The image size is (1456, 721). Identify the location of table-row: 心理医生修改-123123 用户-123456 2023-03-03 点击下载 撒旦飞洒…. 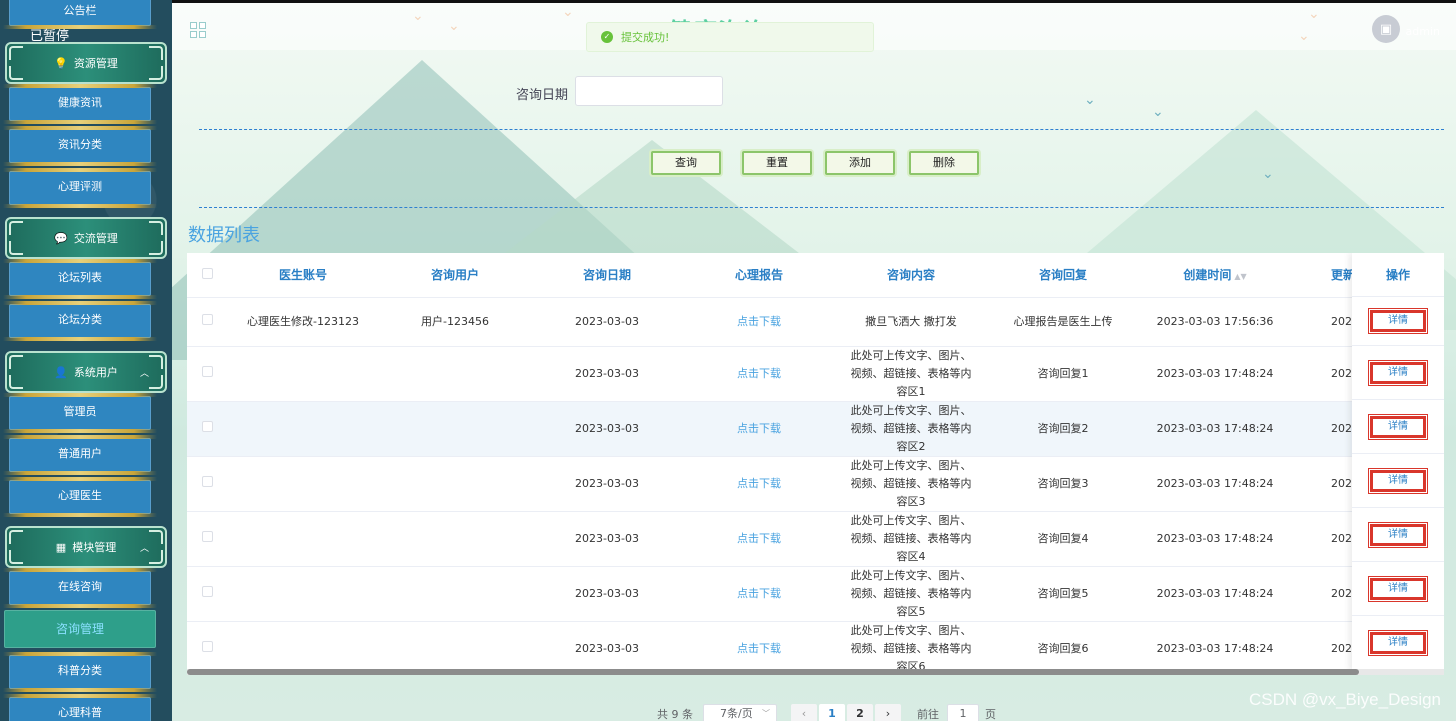
(792, 322).